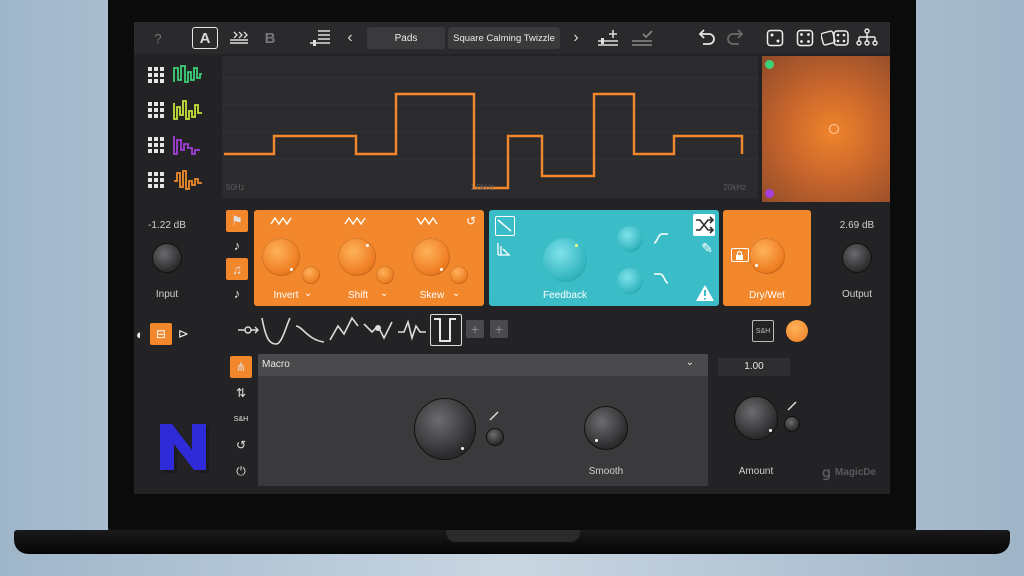 The height and width of the screenshot is (576, 1024). Describe the element at coordinates (378, 330) in the screenshot. I see `shape-point-icon` at that location.